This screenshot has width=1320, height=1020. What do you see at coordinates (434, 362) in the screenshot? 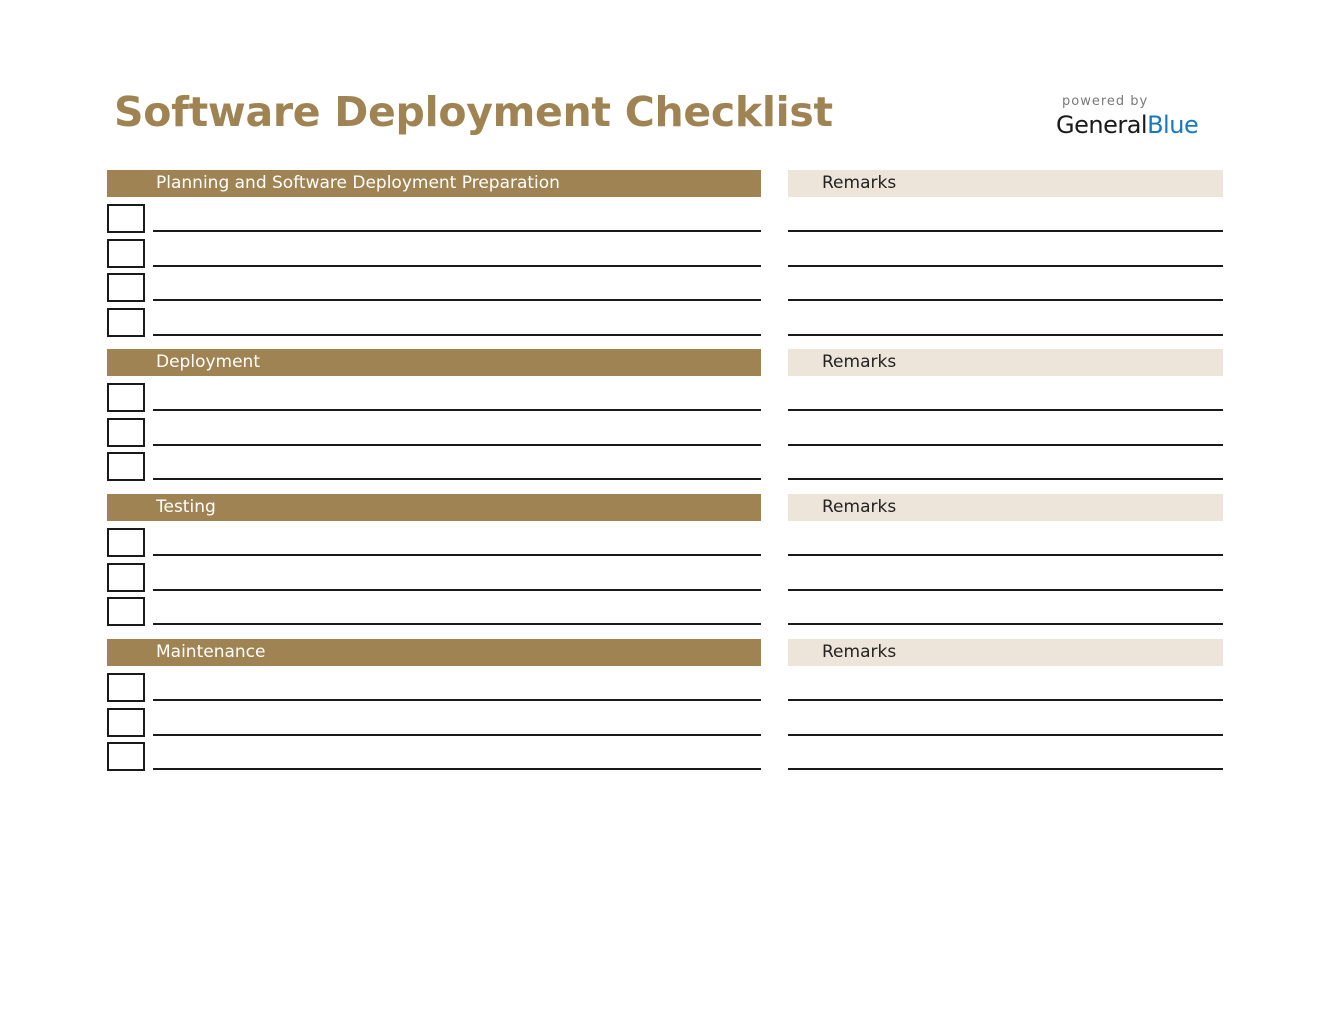
I see `section-header: Deployment` at bounding box center [434, 362].